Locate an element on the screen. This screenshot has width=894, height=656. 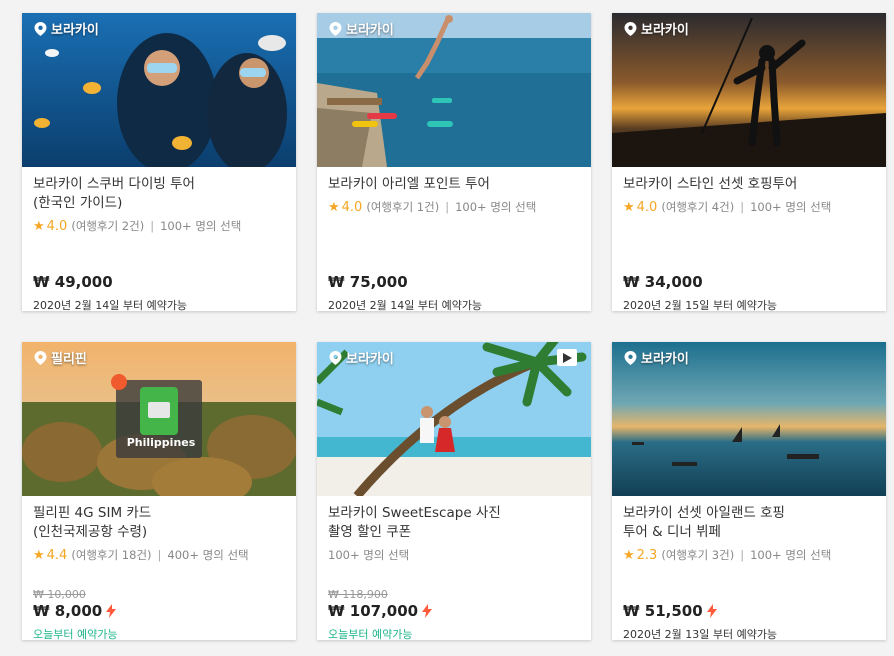
title-line: 보라카이 SweetEscape 사진 is located at coordinates (414, 513).